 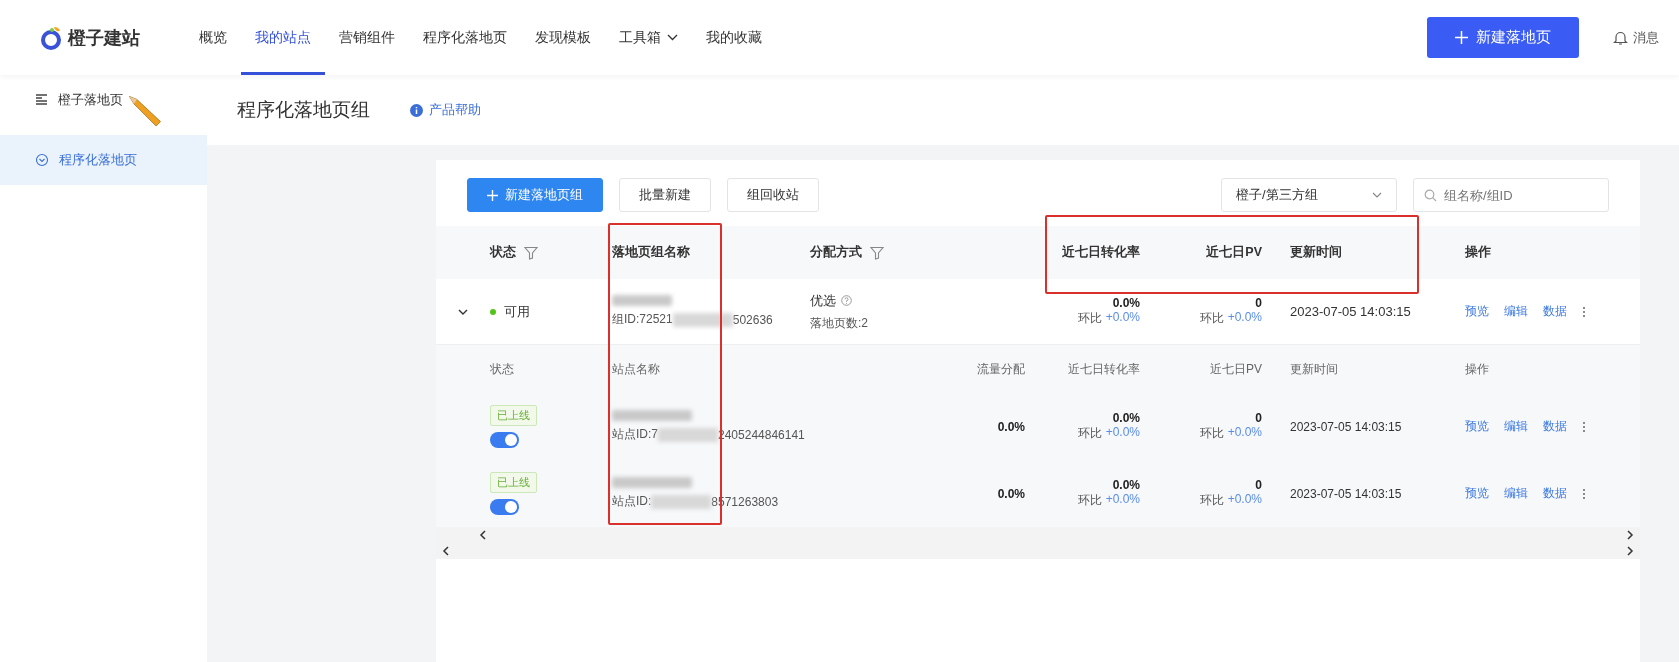 I want to click on status-text: 可用, so click(x=517, y=311).